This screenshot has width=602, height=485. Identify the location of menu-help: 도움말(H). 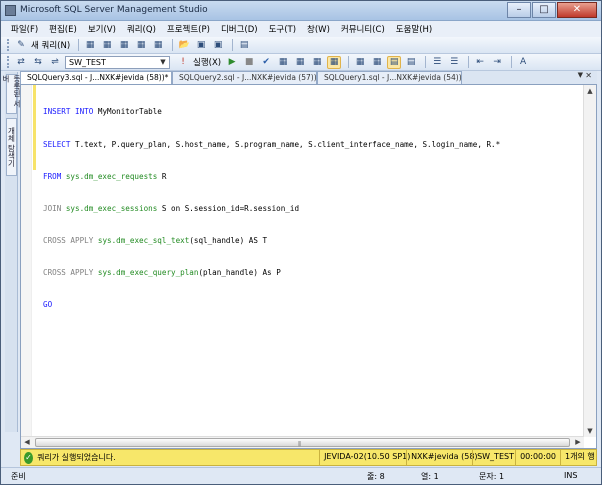
(414, 29).